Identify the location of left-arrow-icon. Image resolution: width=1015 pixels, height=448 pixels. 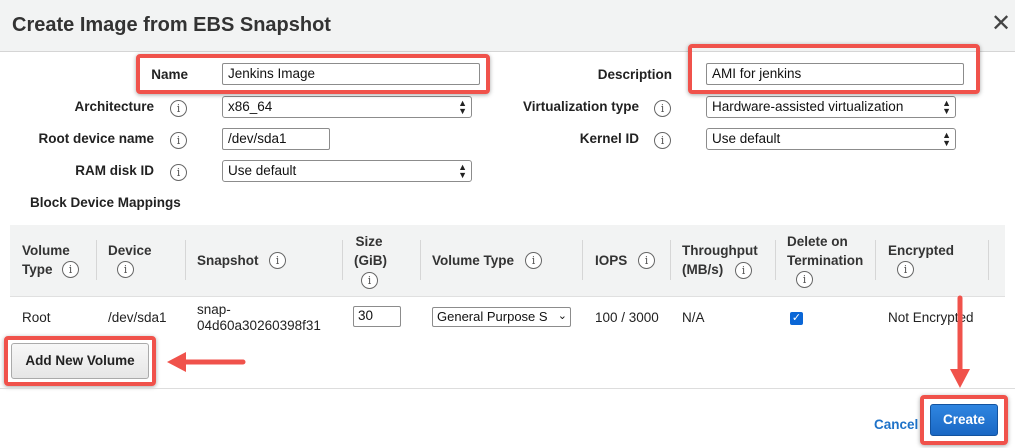
(206, 362).